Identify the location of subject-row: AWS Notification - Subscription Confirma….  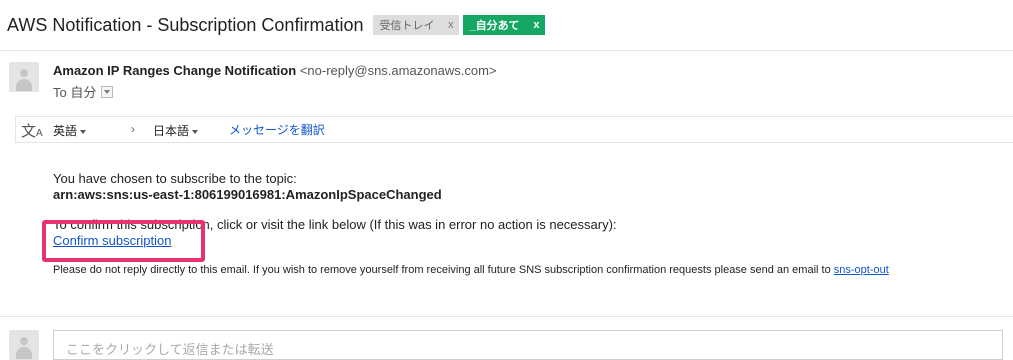
(276, 25).